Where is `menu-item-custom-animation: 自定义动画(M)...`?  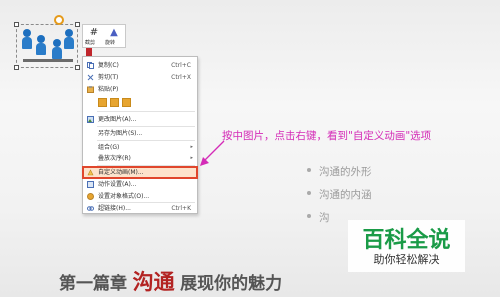
menu-item-custom-animation: 自定义动画(M)... is located at coordinates (140, 172).